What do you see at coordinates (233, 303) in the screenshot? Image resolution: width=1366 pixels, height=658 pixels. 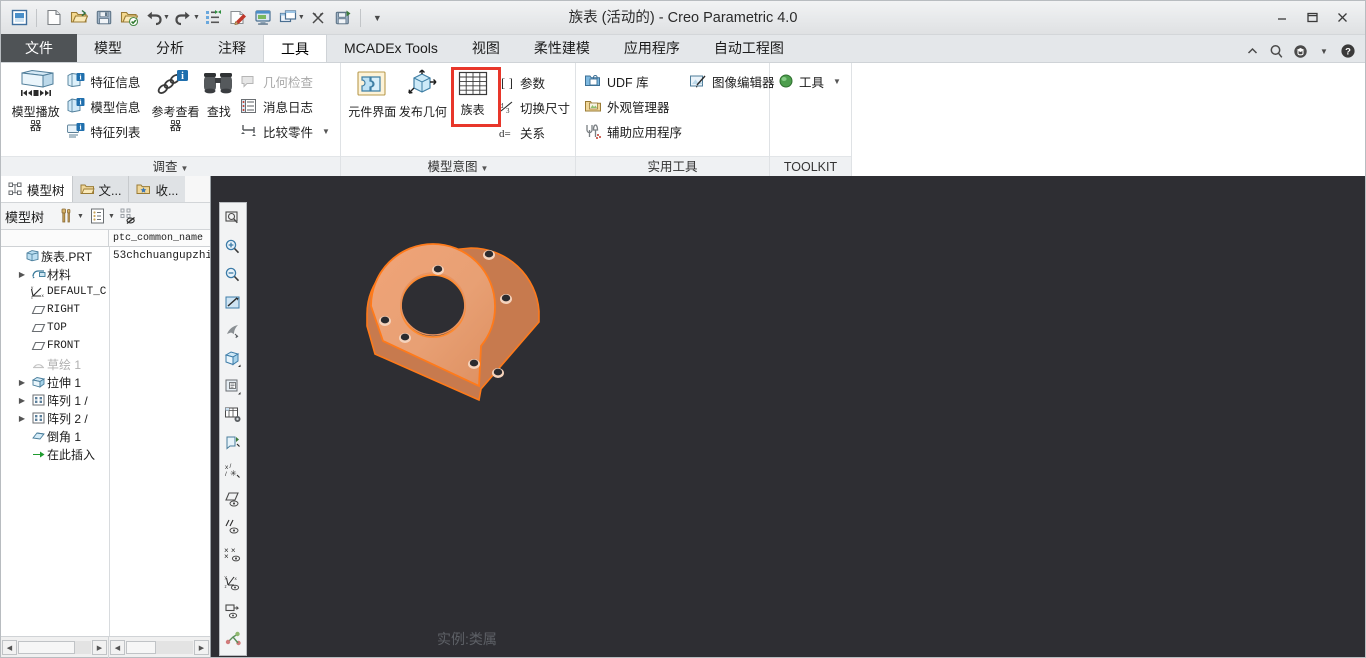 I see `repaint-icon` at bounding box center [233, 303].